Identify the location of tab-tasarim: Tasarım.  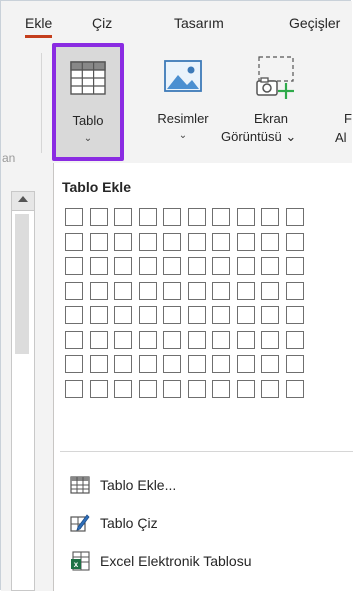
(199, 23).